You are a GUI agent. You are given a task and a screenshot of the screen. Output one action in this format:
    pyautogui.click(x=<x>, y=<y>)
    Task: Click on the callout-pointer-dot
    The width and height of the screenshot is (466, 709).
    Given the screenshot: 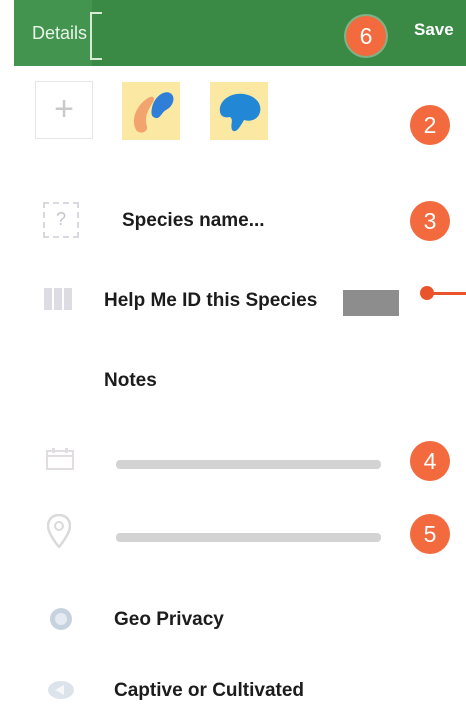 What is the action you would take?
    pyautogui.click(x=427, y=293)
    